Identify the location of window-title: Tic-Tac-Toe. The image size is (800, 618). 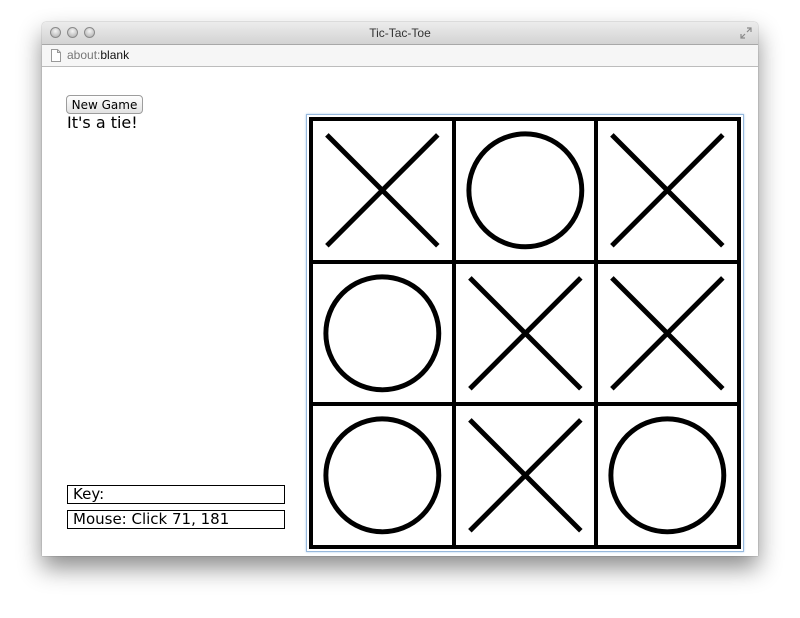
(400, 33).